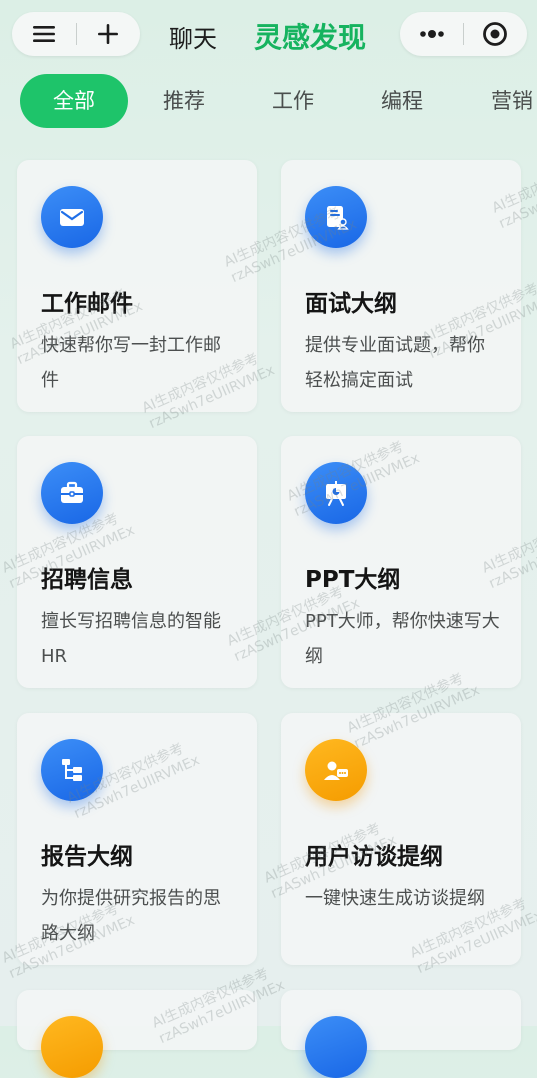 This screenshot has width=537, height=1078. What do you see at coordinates (87, 857) in the screenshot?
I see `card-title: 报告大纲` at bounding box center [87, 857].